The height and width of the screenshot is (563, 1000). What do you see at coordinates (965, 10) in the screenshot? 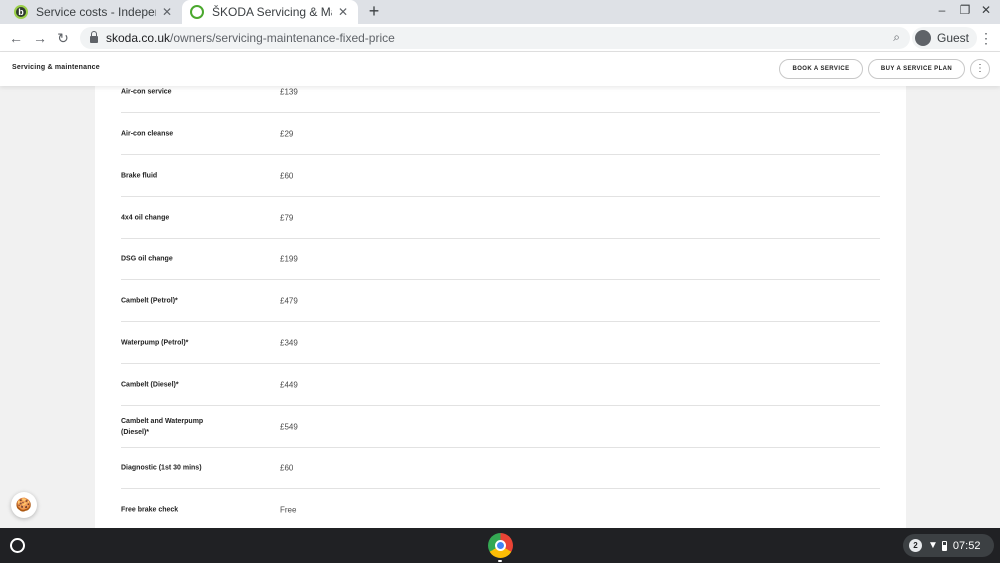
I see `restore-icon: ❐` at bounding box center [965, 10].